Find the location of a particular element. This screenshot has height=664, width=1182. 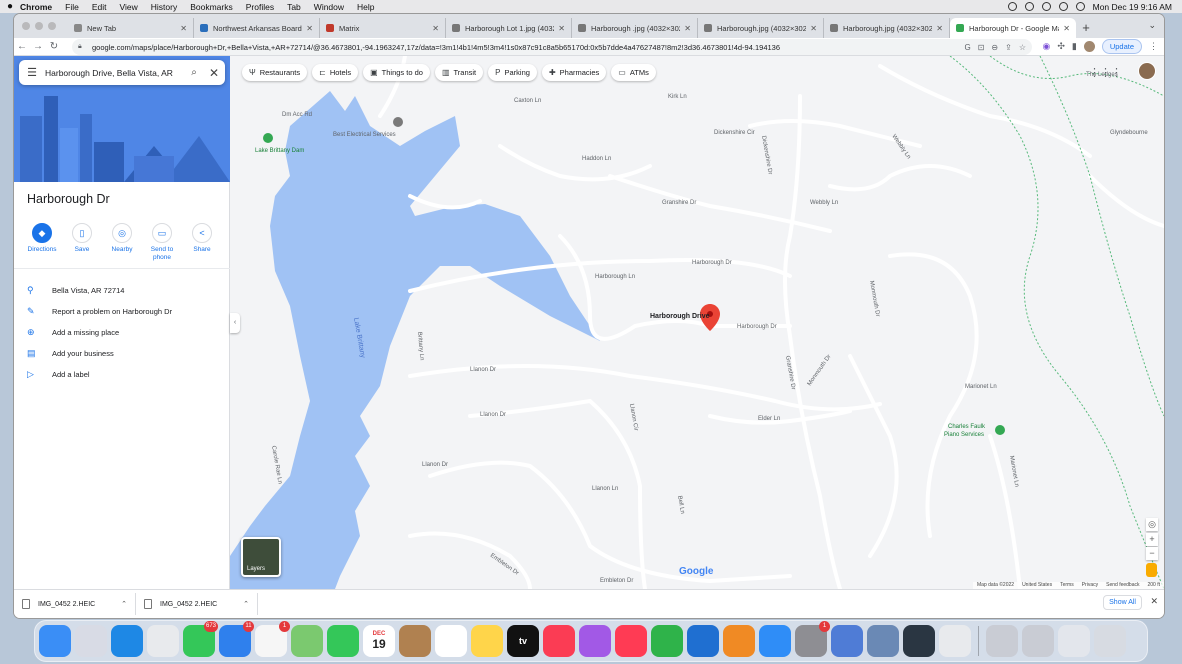

menu-history: History is located at coordinates (164, 7).